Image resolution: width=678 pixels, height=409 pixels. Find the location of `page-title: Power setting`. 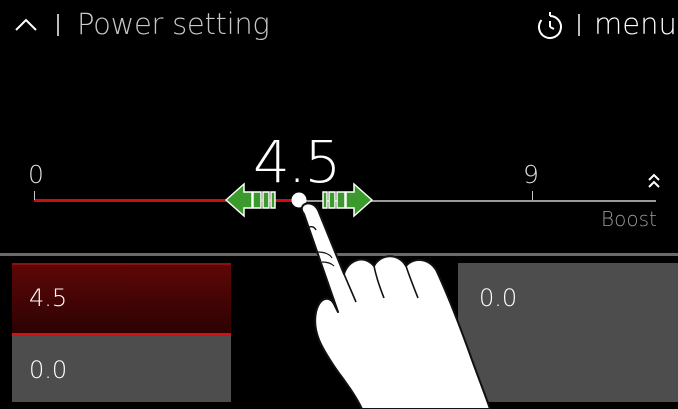

page-title: Power setting is located at coordinates (173, 24).